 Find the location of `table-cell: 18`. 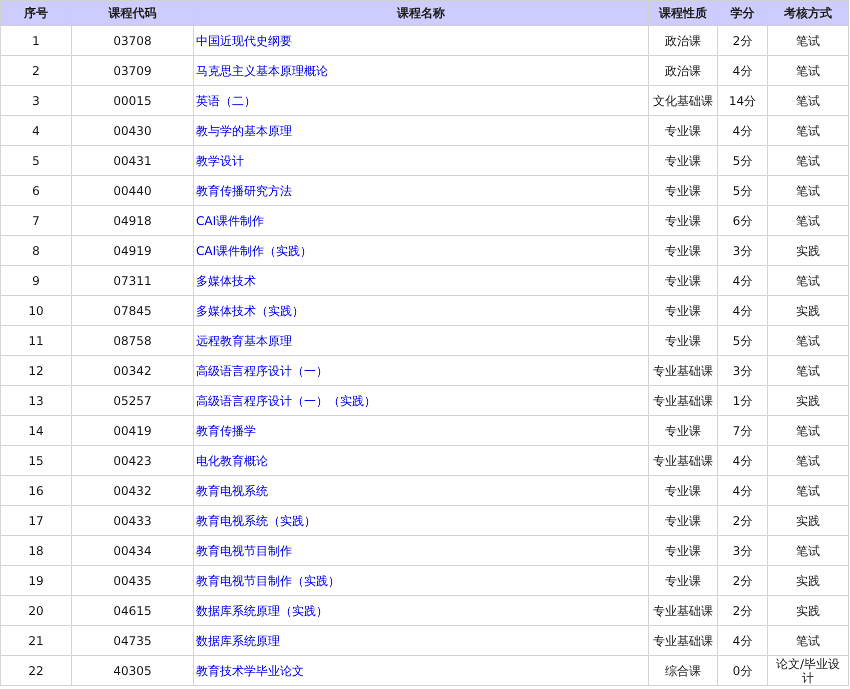

table-cell: 18 is located at coordinates (36, 551).